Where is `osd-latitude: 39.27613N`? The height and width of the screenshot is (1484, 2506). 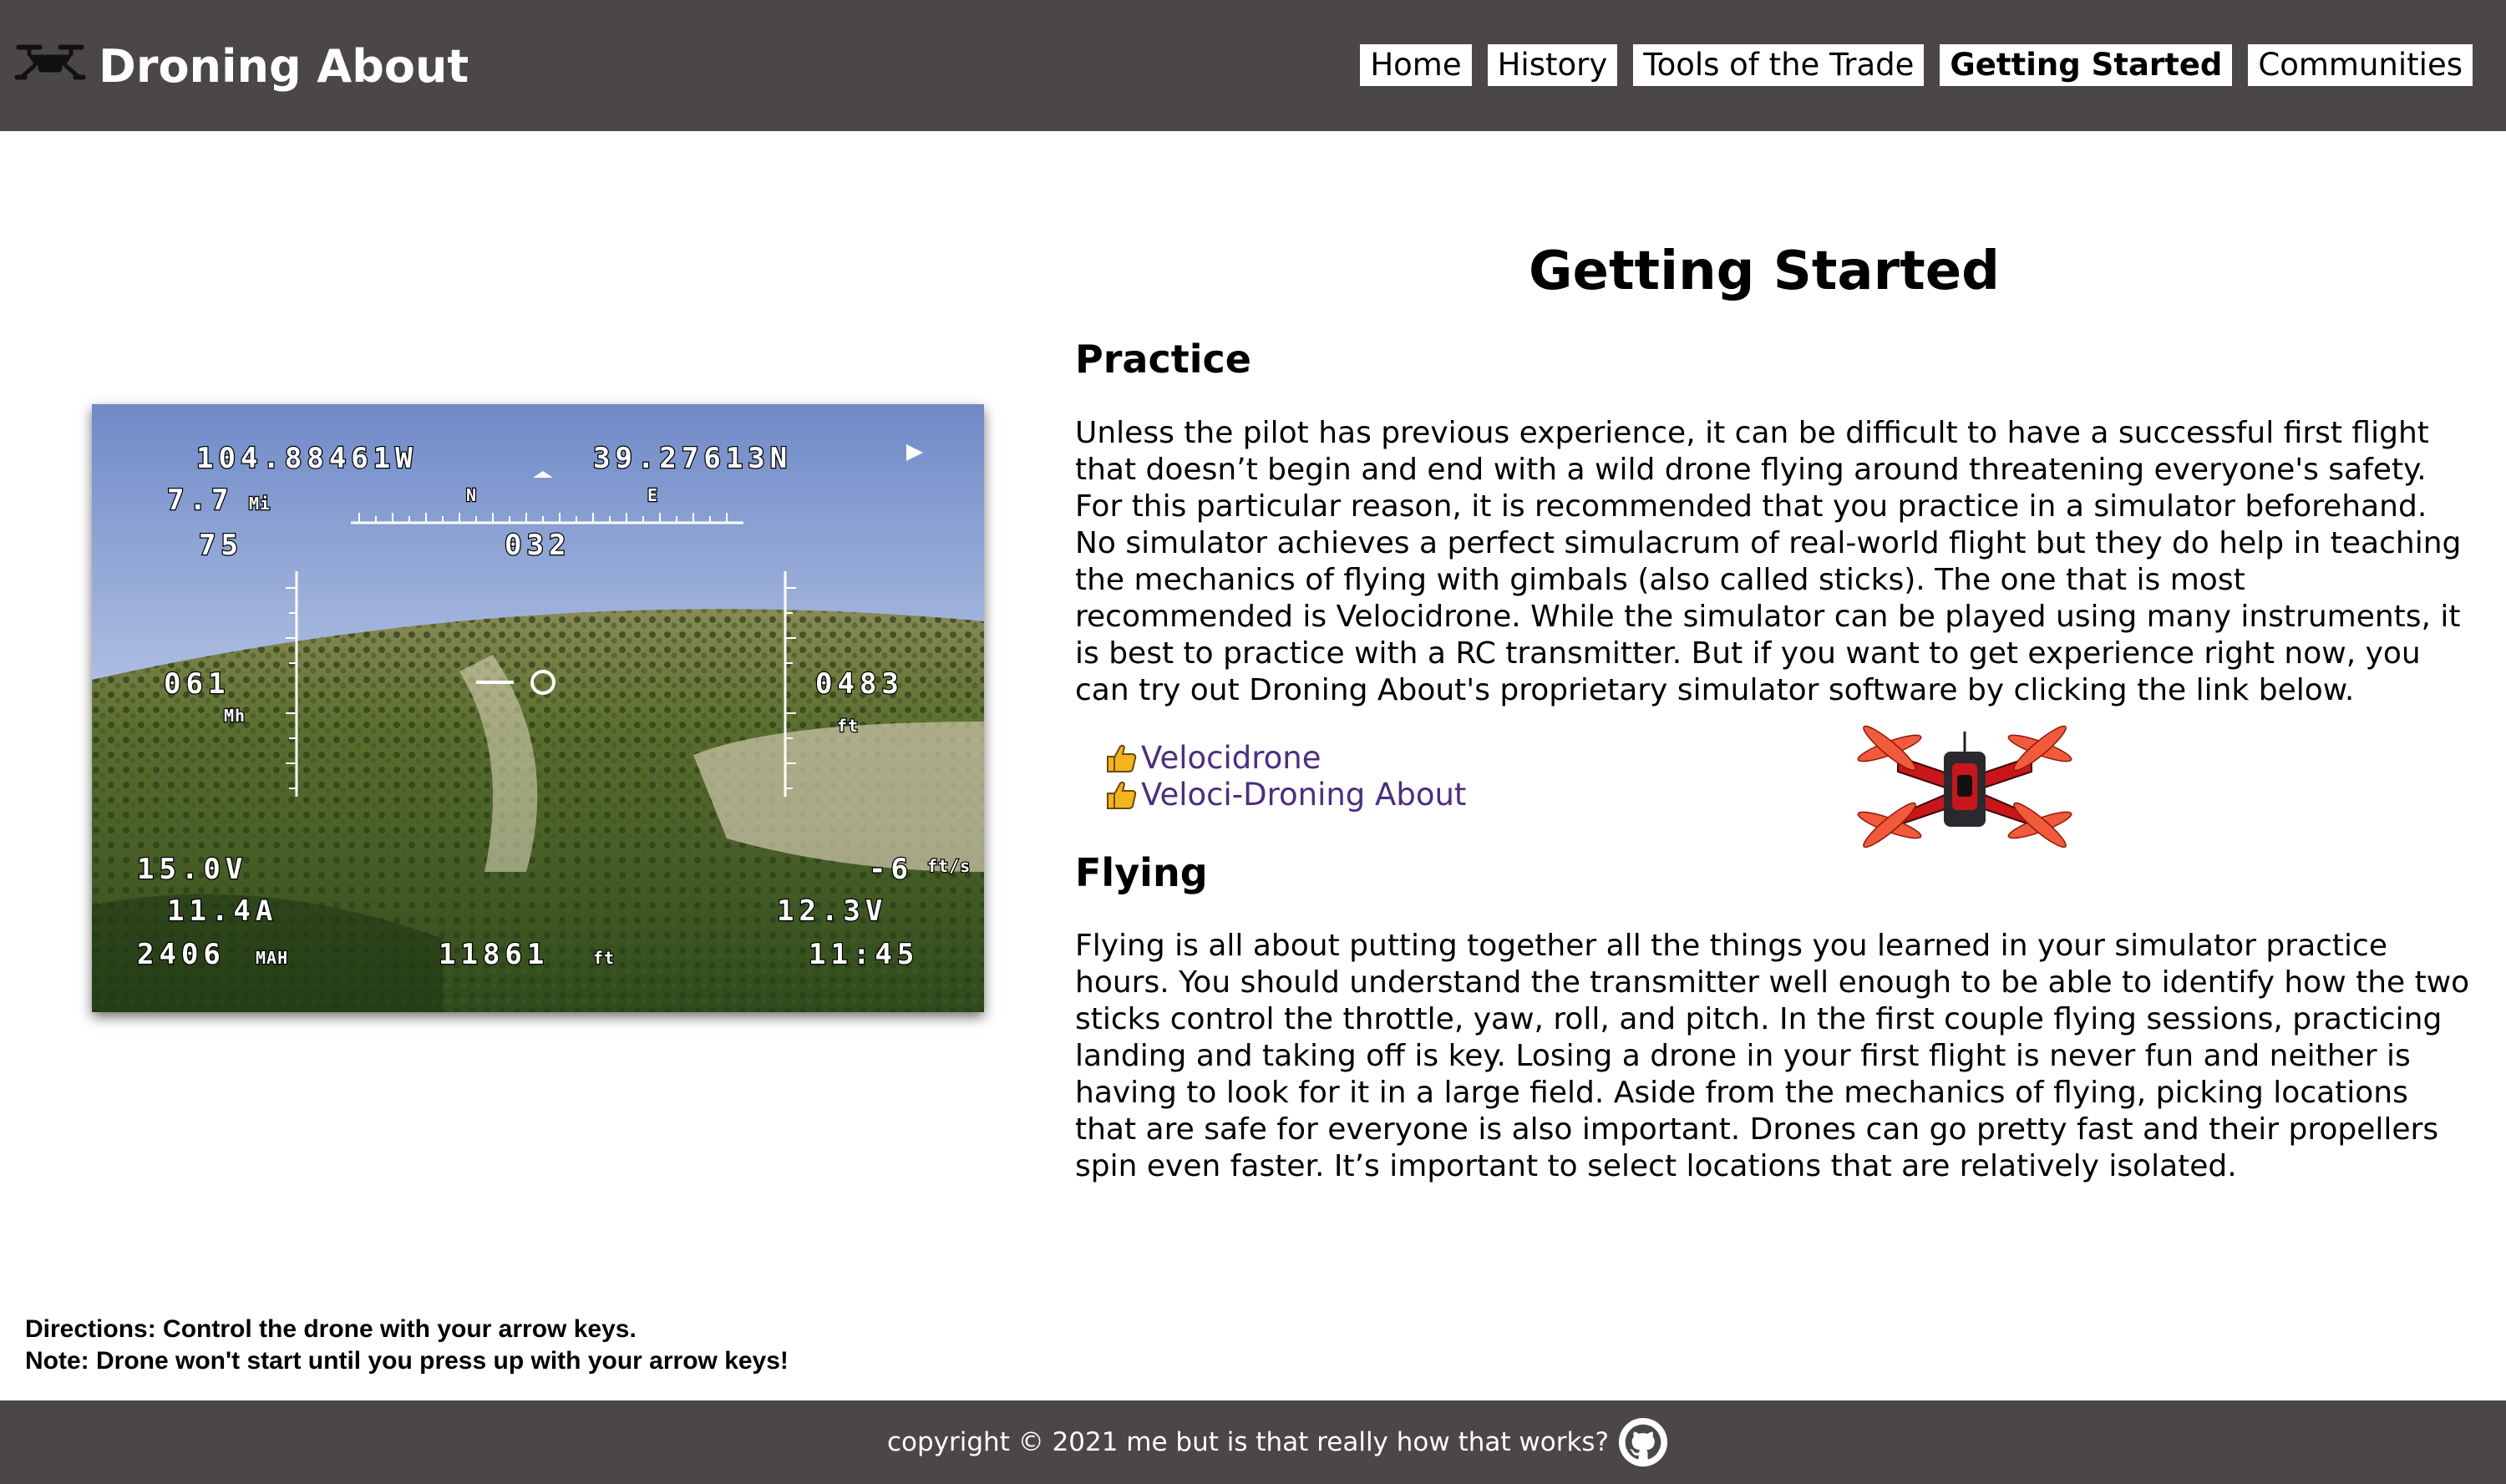
osd-latitude: 39.27613N is located at coordinates (693, 459).